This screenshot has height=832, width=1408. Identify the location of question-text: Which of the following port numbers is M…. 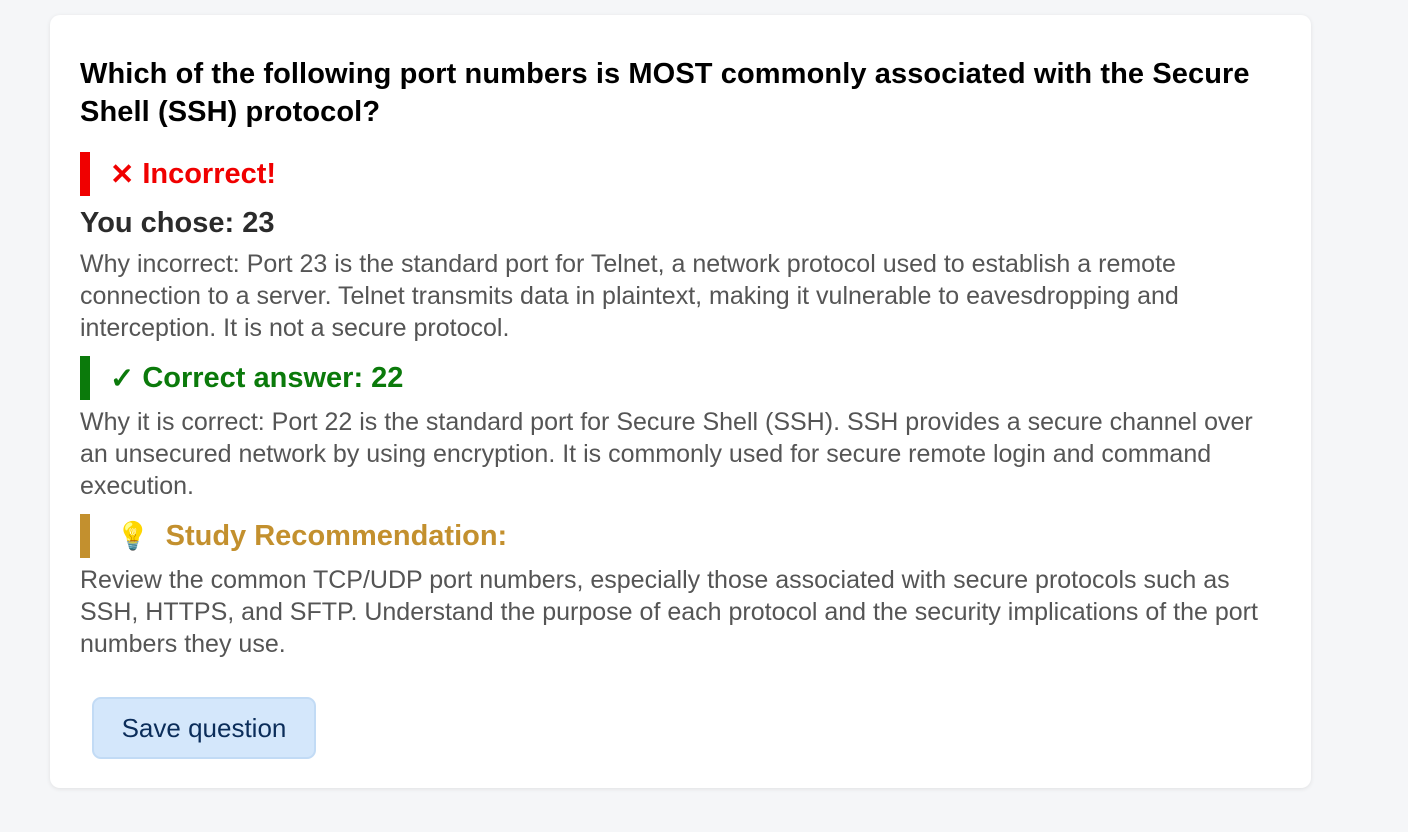
(665, 93).